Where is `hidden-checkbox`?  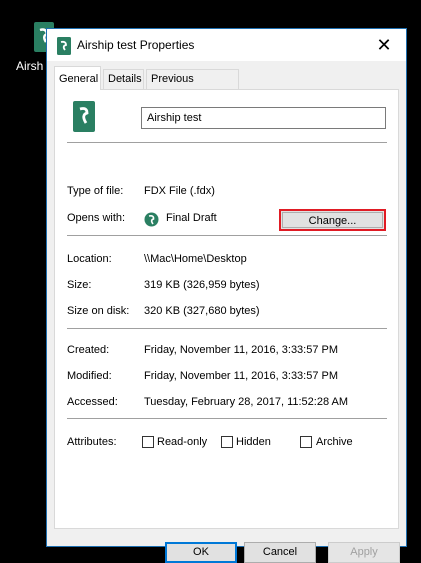 hidden-checkbox is located at coordinates (227, 442).